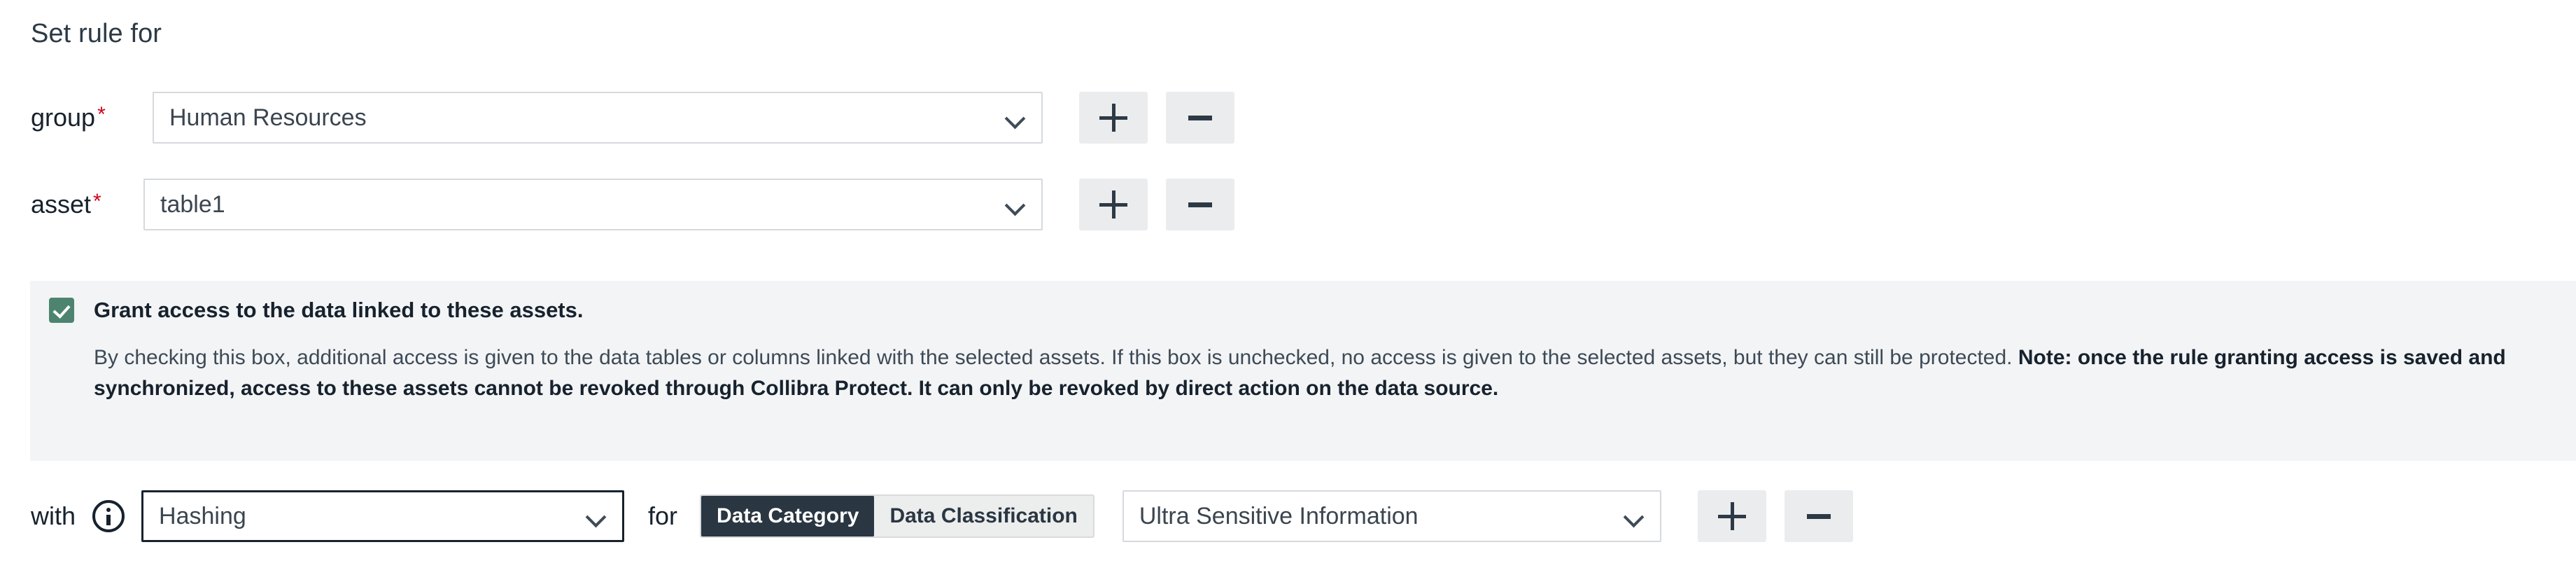 The width and height of the screenshot is (2576, 575). Describe the element at coordinates (1279, 515) in the screenshot. I see `classification-select-value: Ultra Sensitive Information` at that location.